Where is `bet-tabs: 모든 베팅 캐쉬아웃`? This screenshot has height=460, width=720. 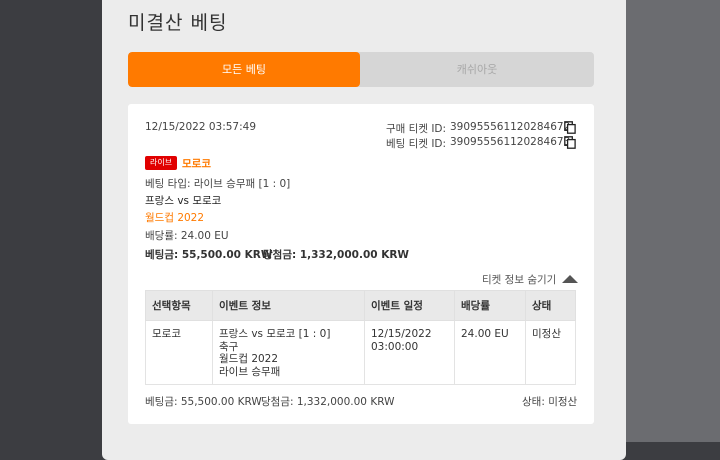 bet-tabs: 모든 베팅 캐쉬아웃 is located at coordinates (361, 69).